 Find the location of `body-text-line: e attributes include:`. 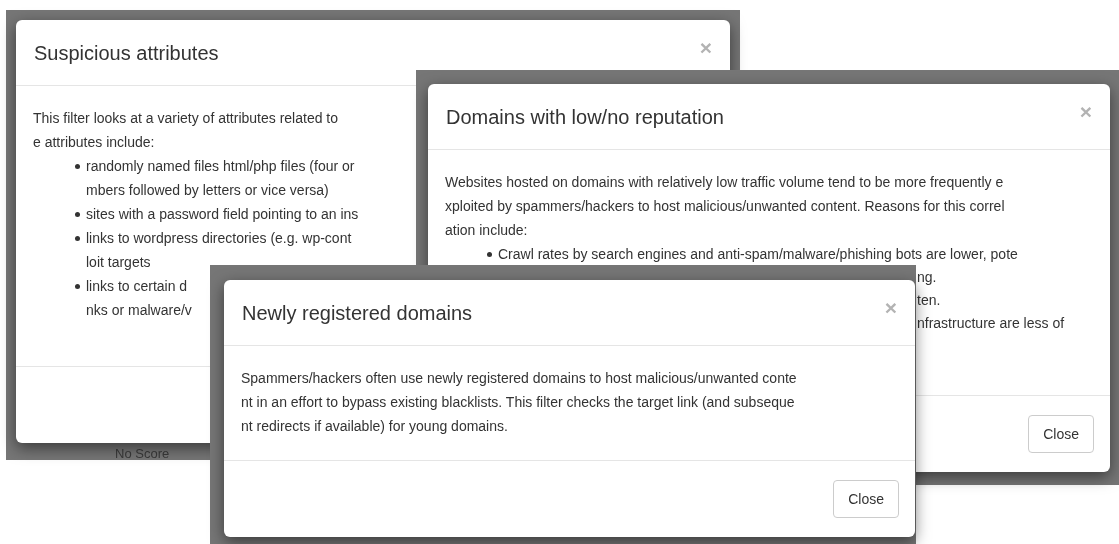

body-text-line: e attributes include: is located at coordinates (94, 142).